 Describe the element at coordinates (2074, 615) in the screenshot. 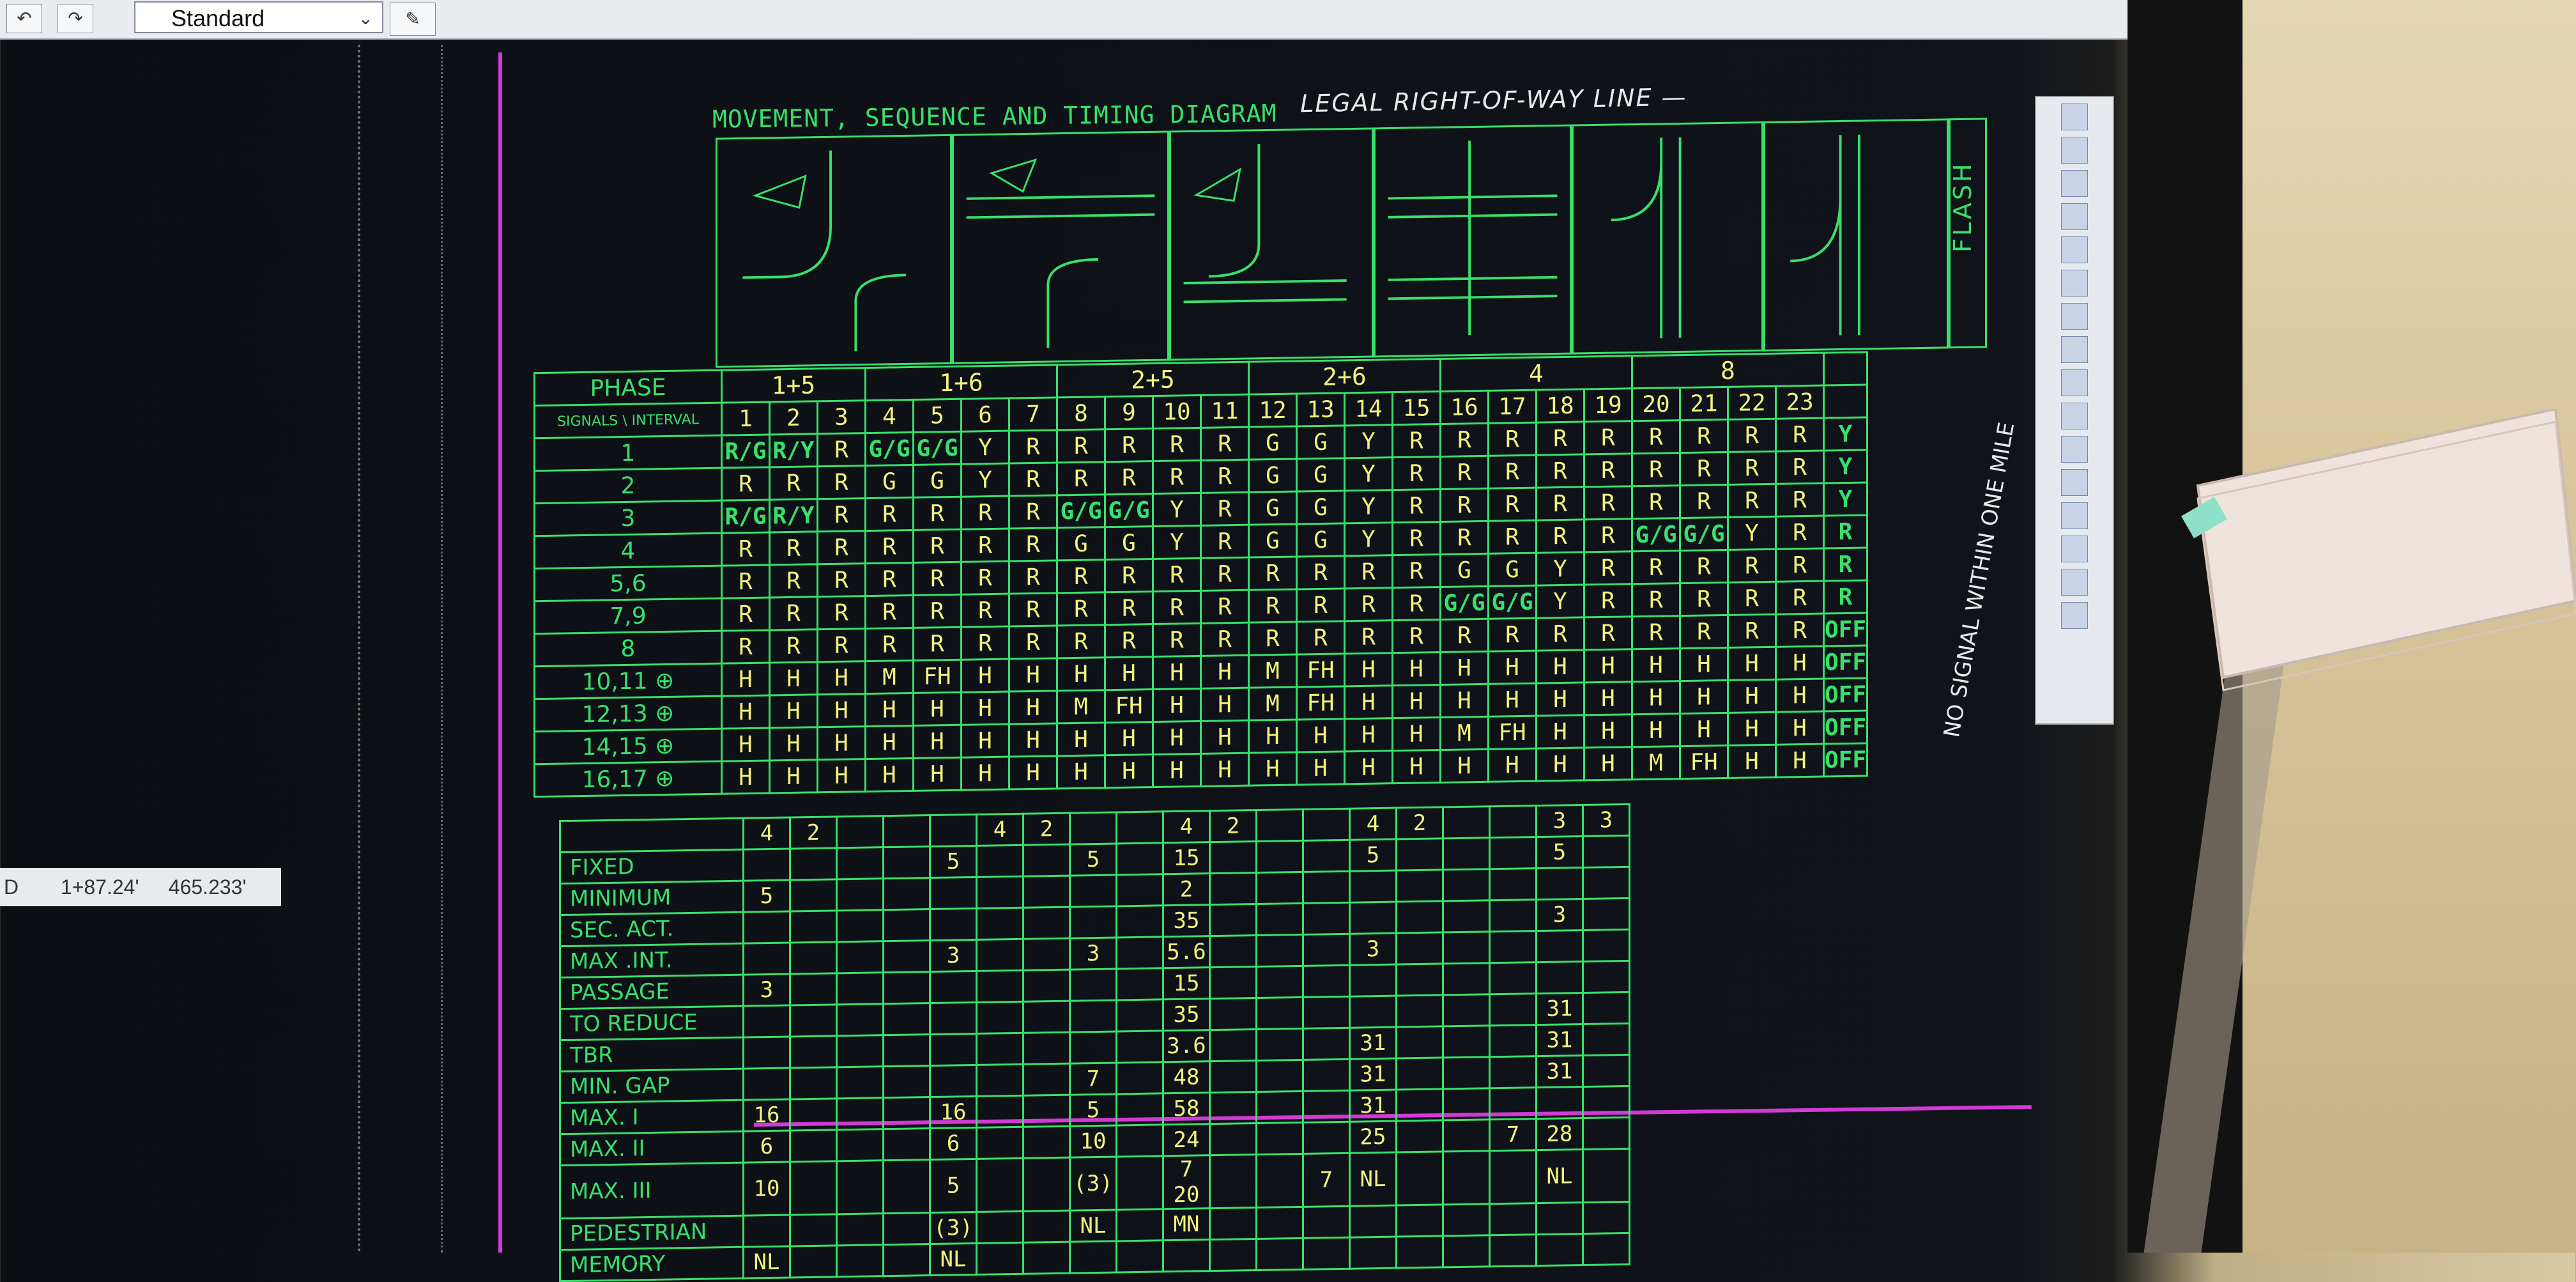

I see `explode-icon` at that location.